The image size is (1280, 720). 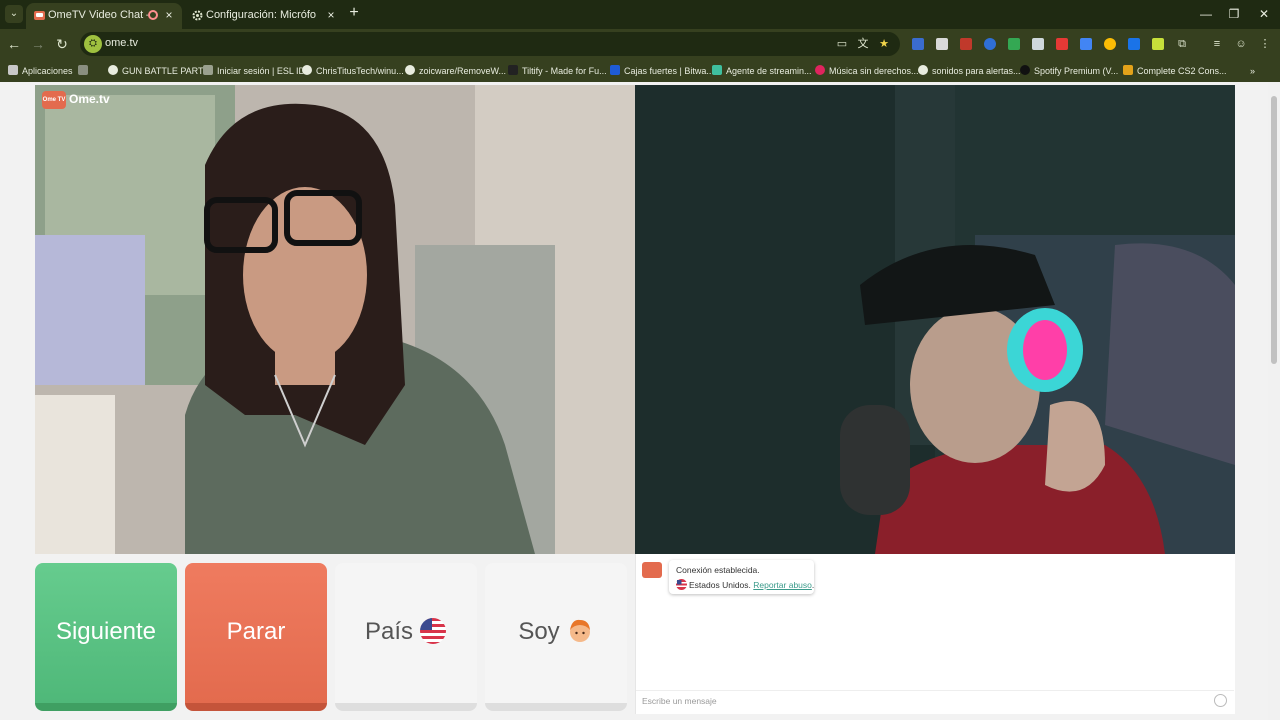 I want to click on url-text: ome.tv, so click(x=122, y=43).